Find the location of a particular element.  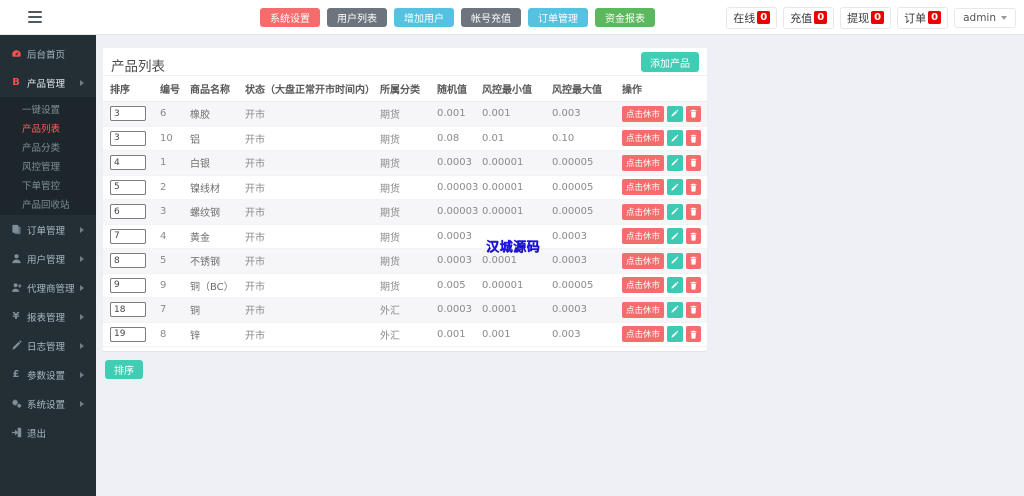

sidebar-item: £ 参数设置 is located at coordinates (48, 374).